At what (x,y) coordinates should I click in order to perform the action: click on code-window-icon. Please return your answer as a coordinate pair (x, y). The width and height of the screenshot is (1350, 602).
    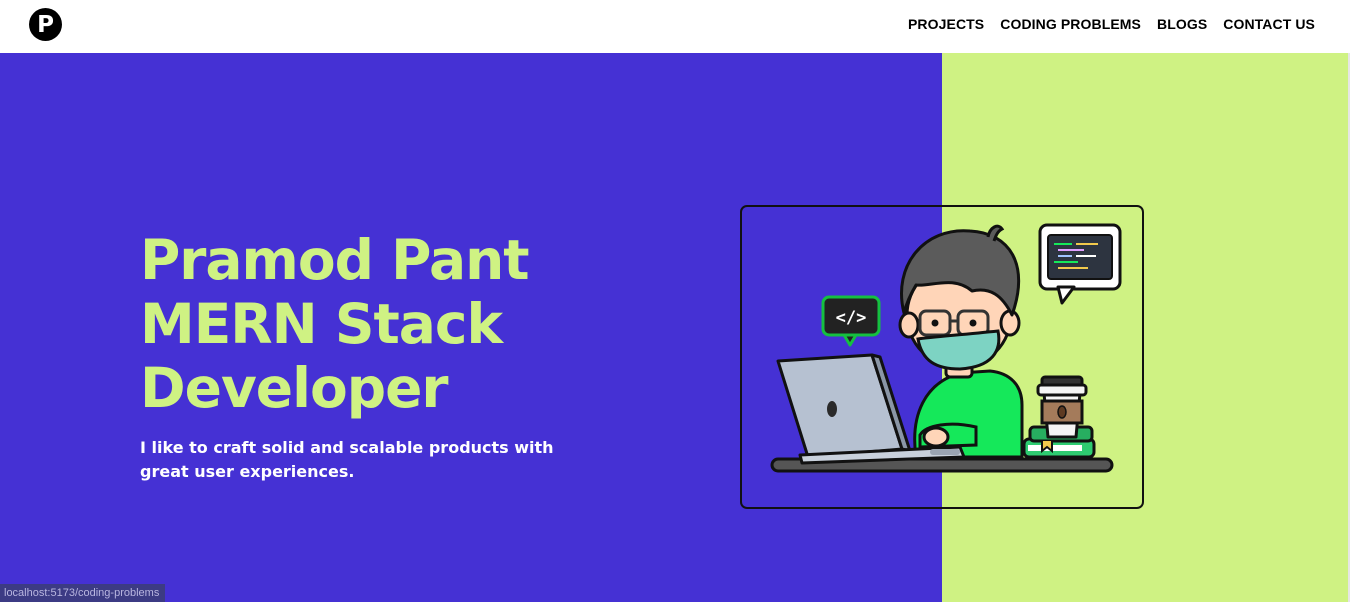
    Looking at the image, I should click on (1080, 264).